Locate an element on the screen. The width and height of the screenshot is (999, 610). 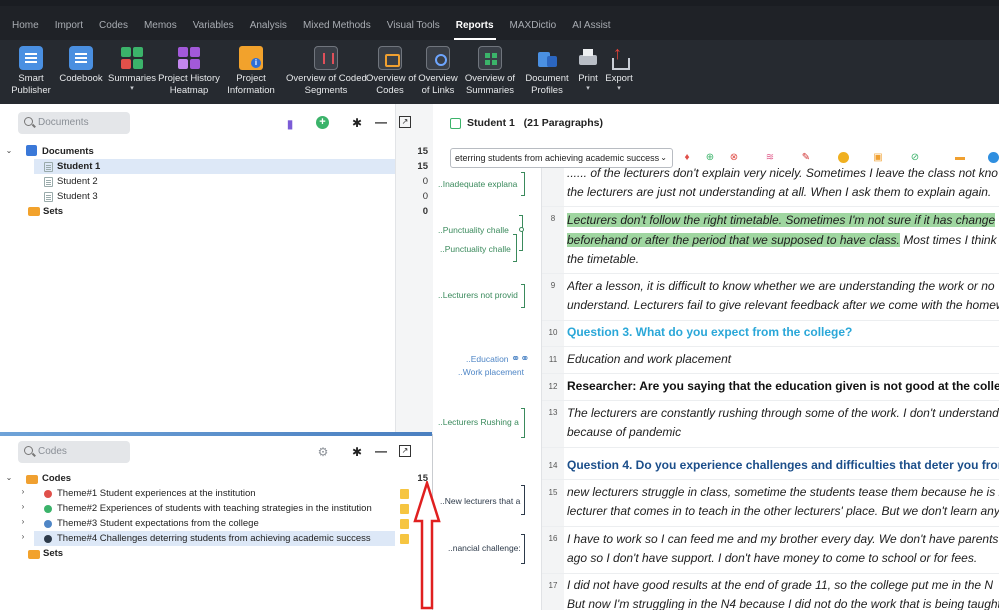
coding-stripe-label: ..nancial challenge: is located at coordinates (484, 548).